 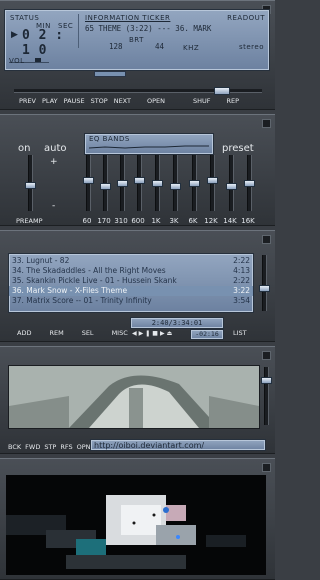 What do you see at coordinates (66, 447) in the screenshot?
I see `refresh-button: RFS` at bounding box center [66, 447].